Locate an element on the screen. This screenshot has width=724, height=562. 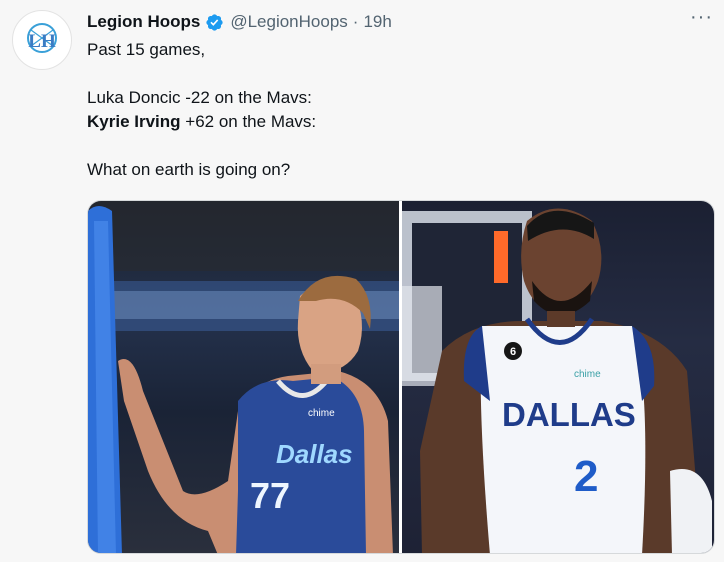
author-handle: @LegionHoops is located at coordinates (288, 22).